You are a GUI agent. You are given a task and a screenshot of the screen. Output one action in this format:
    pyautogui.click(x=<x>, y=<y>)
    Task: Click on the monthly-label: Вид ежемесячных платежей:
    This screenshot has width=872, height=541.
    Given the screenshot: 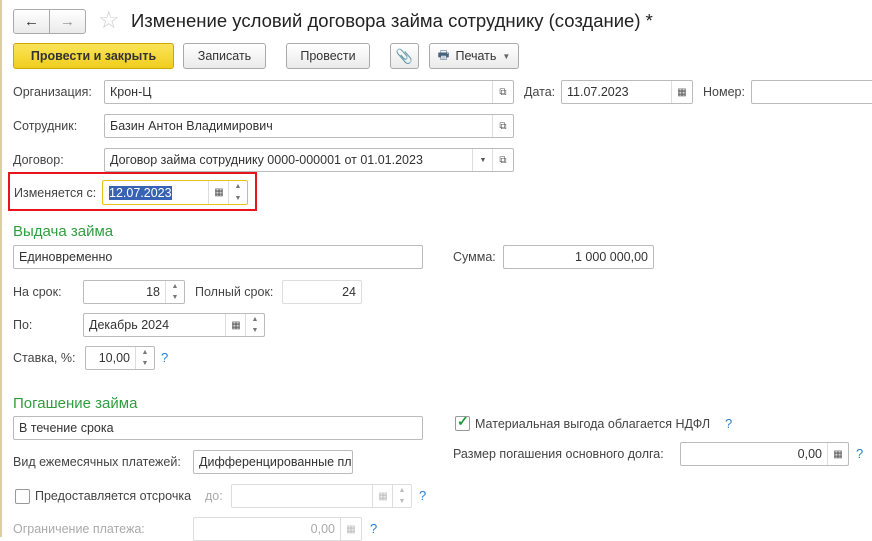 What is the action you would take?
    pyautogui.click(x=97, y=462)
    